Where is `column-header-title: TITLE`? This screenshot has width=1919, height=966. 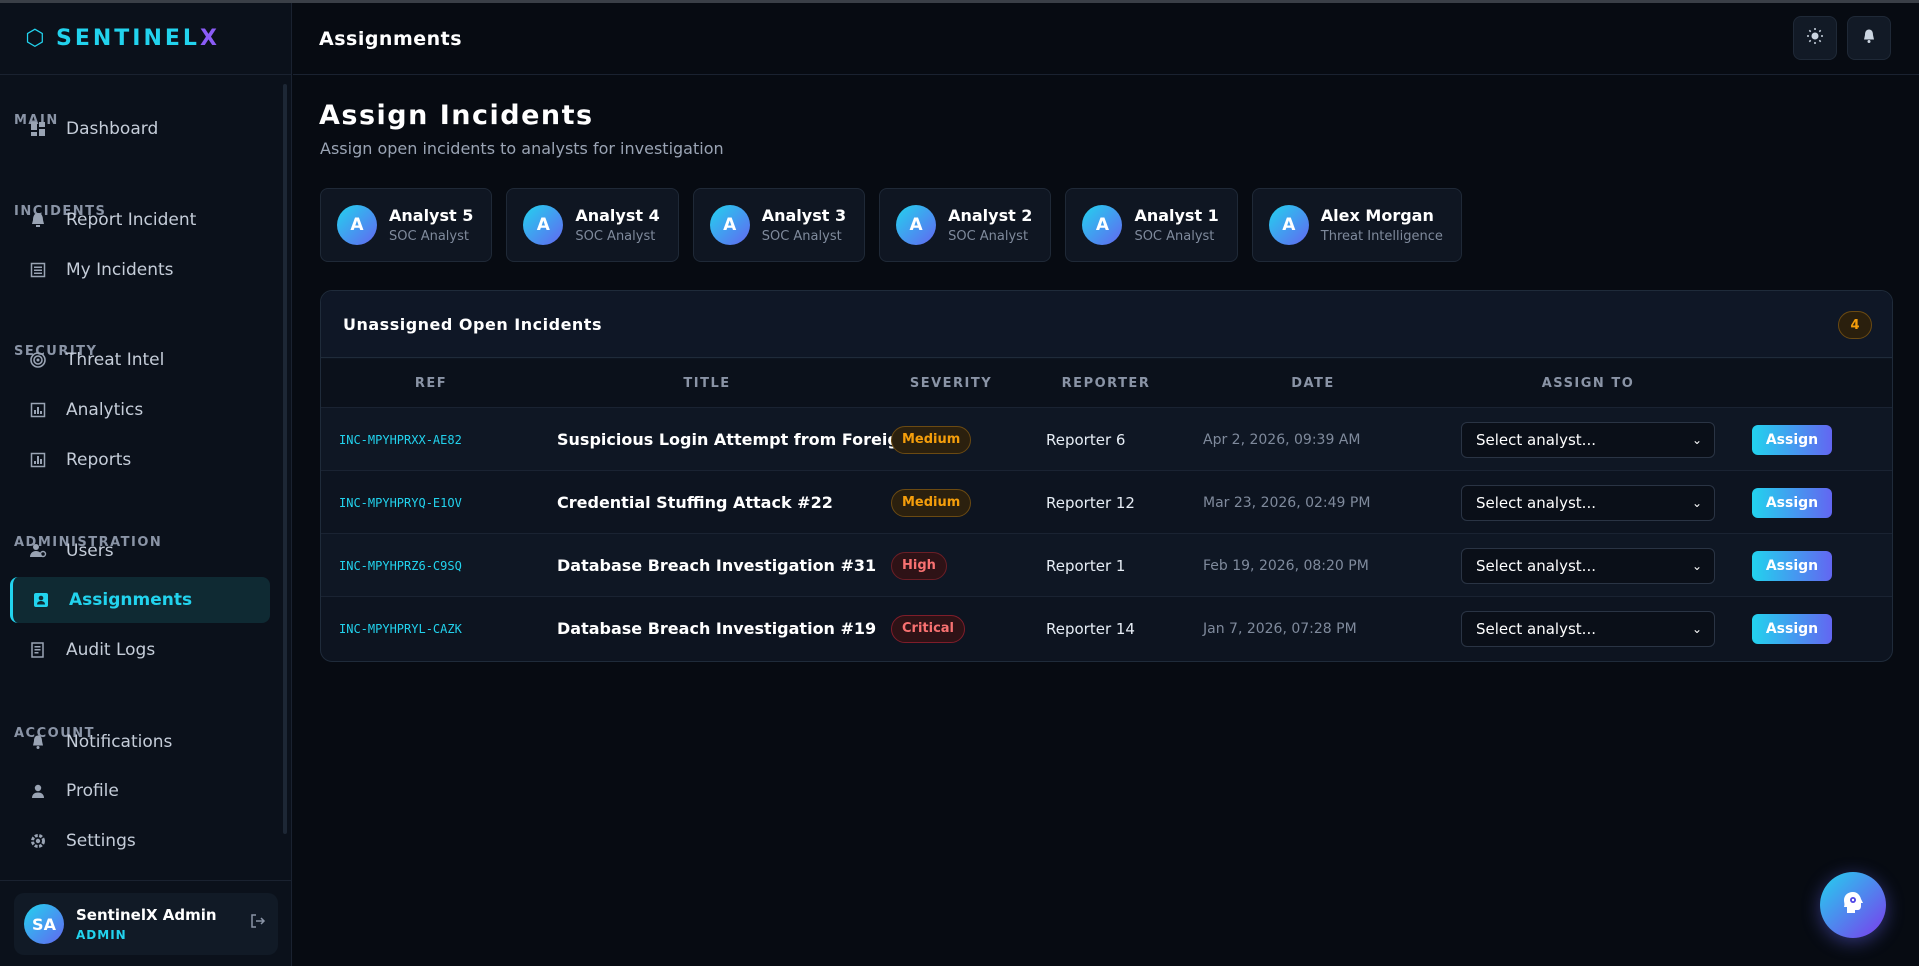 column-header-title: TITLE is located at coordinates (707, 383).